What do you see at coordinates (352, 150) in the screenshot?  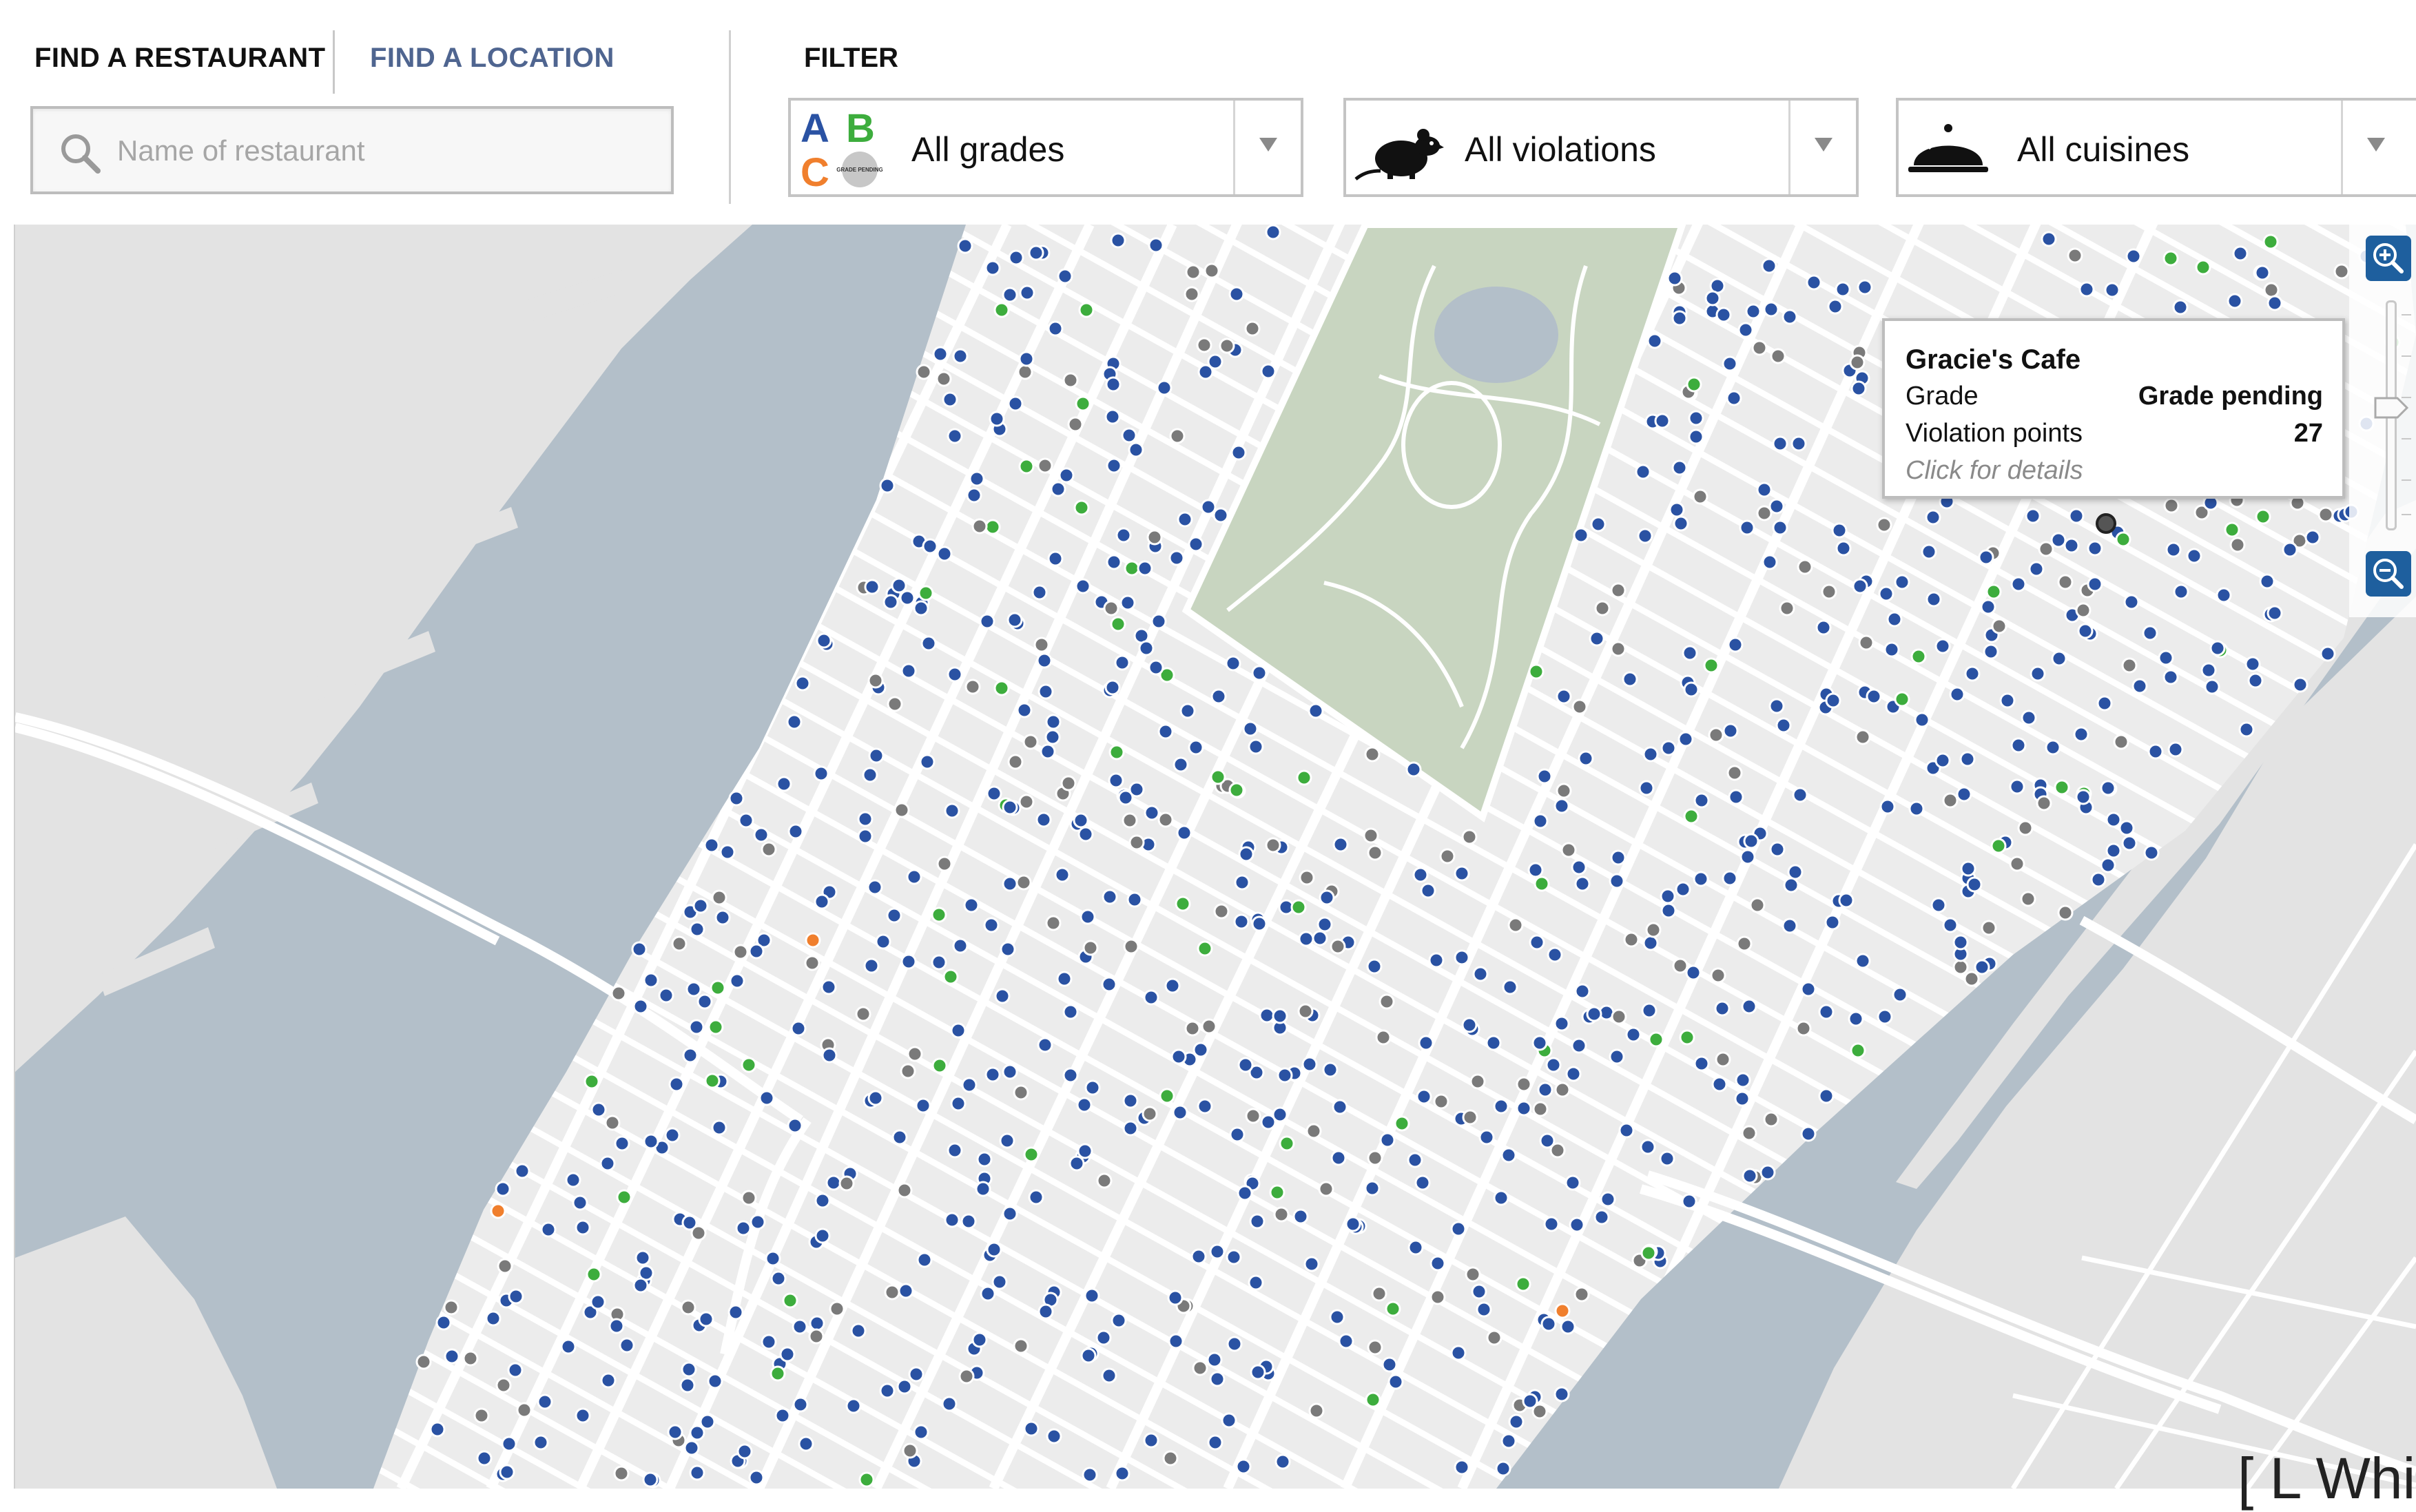 I see `search-box` at bounding box center [352, 150].